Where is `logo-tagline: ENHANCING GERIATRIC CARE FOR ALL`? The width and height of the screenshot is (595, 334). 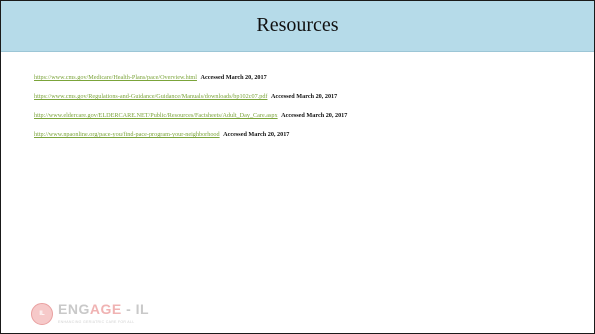
logo-tagline: ENHANCING GERIATRIC CARE FOR ALL is located at coordinates (96, 322).